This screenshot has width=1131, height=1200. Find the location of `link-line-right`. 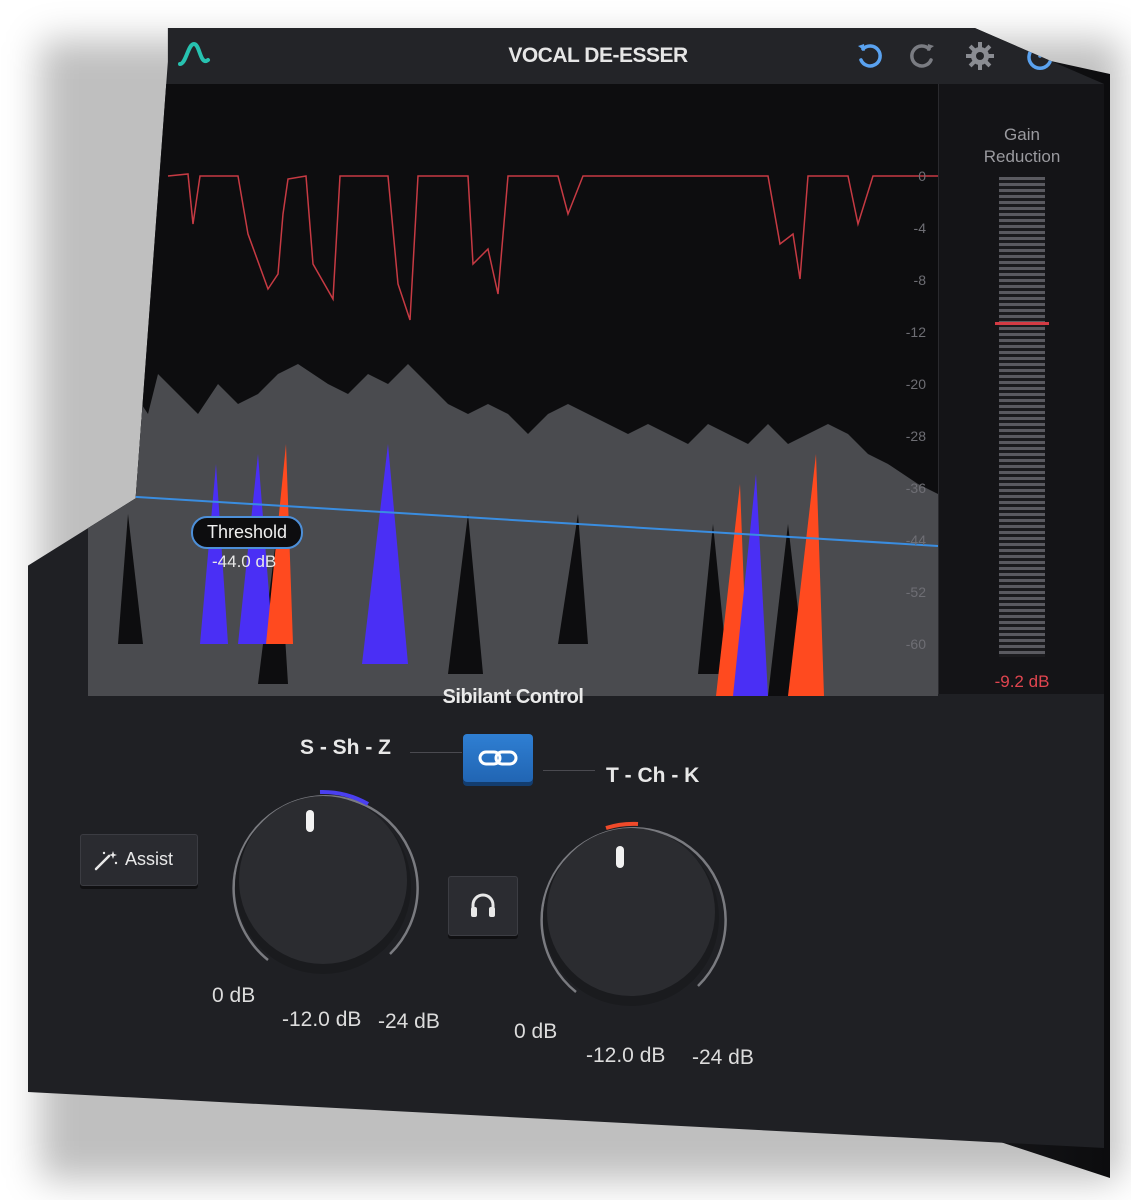

link-line-right is located at coordinates (569, 770).